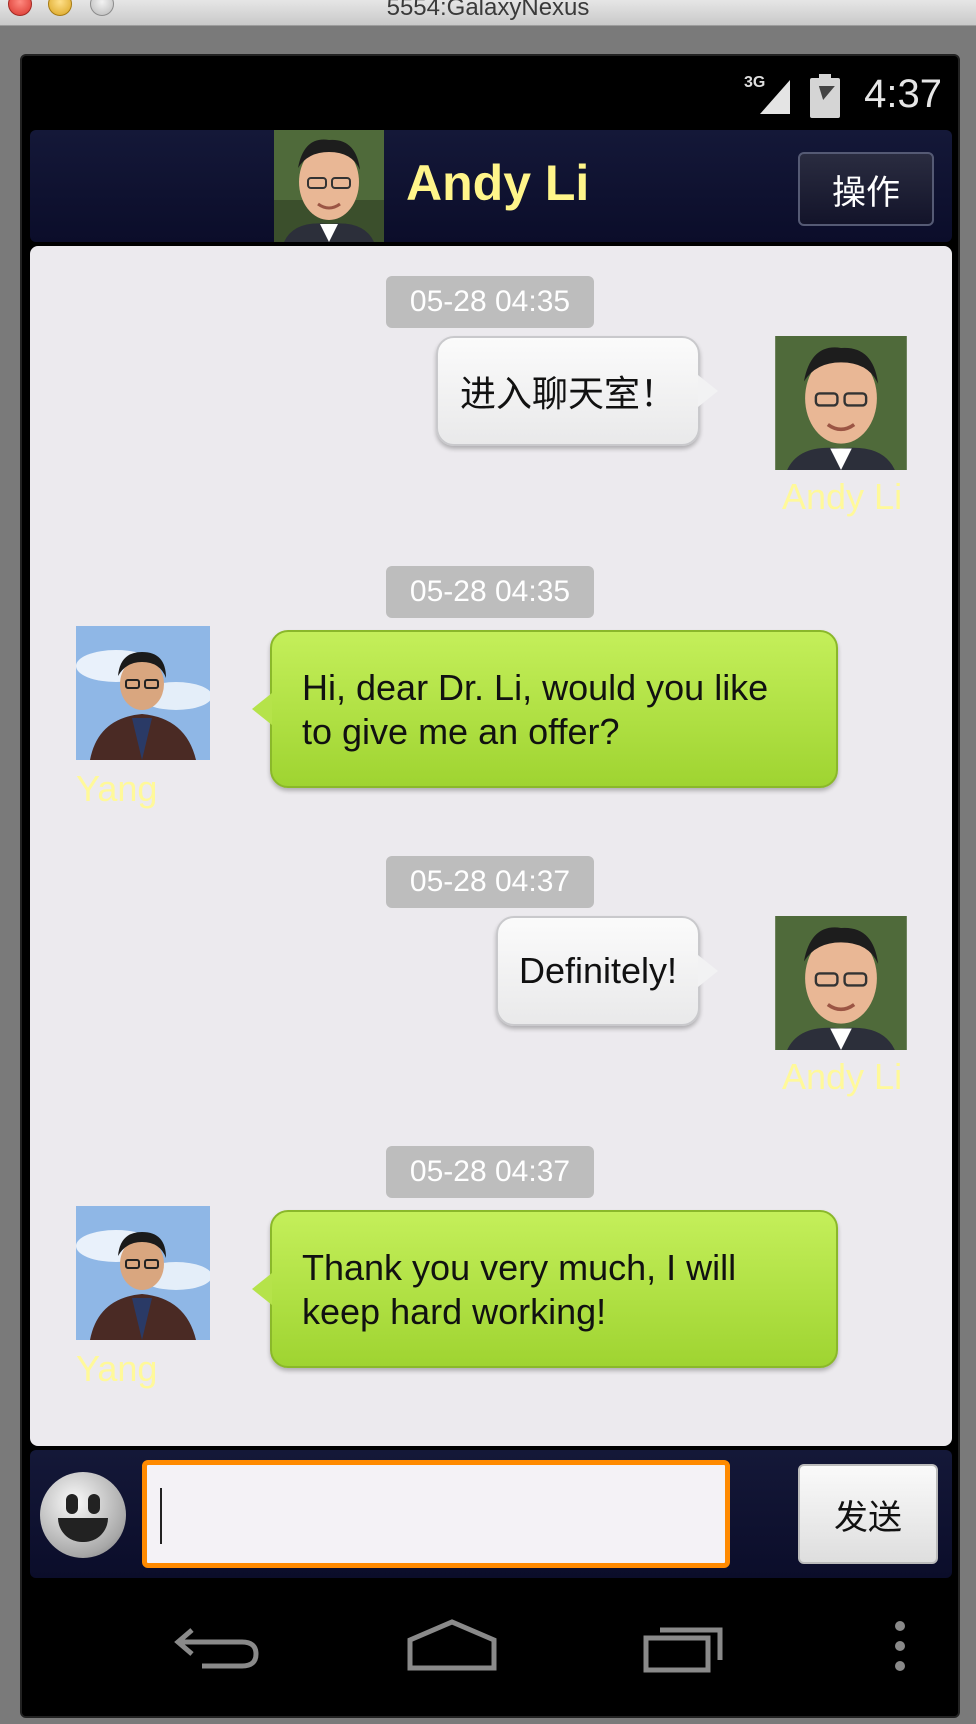  I want to click on message-bubble: Definitely!, so click(607, 971).